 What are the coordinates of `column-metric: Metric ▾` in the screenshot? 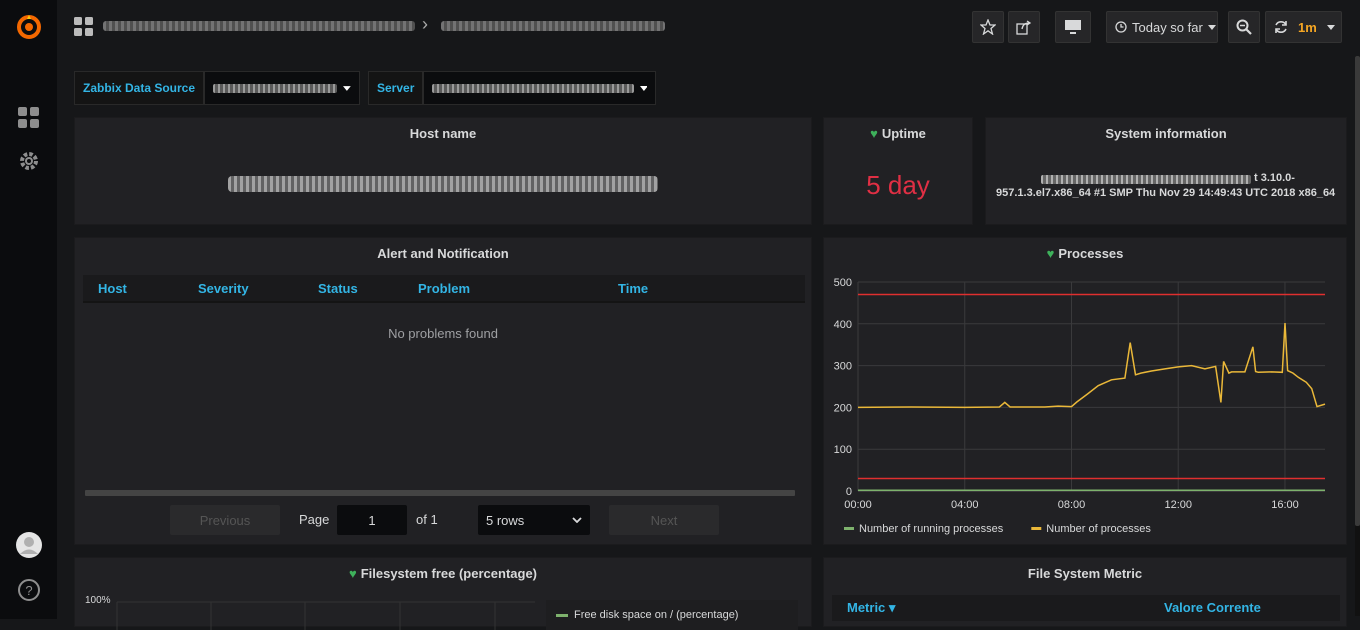 It's located at (871, 608).